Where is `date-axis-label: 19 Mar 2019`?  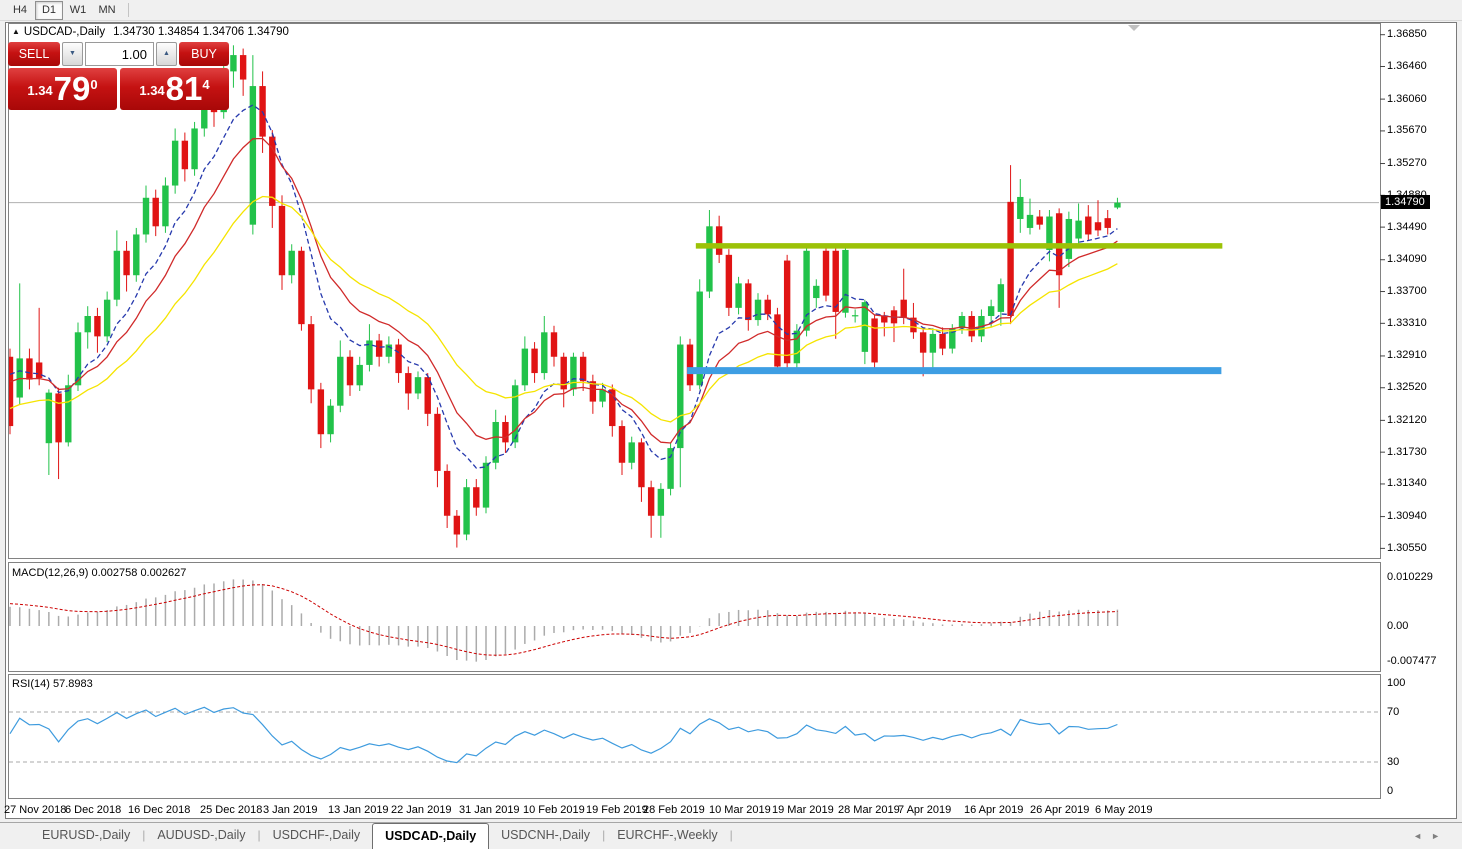
date-axis-label: 19 Mar 2019 is located at coordinates (803, 810).